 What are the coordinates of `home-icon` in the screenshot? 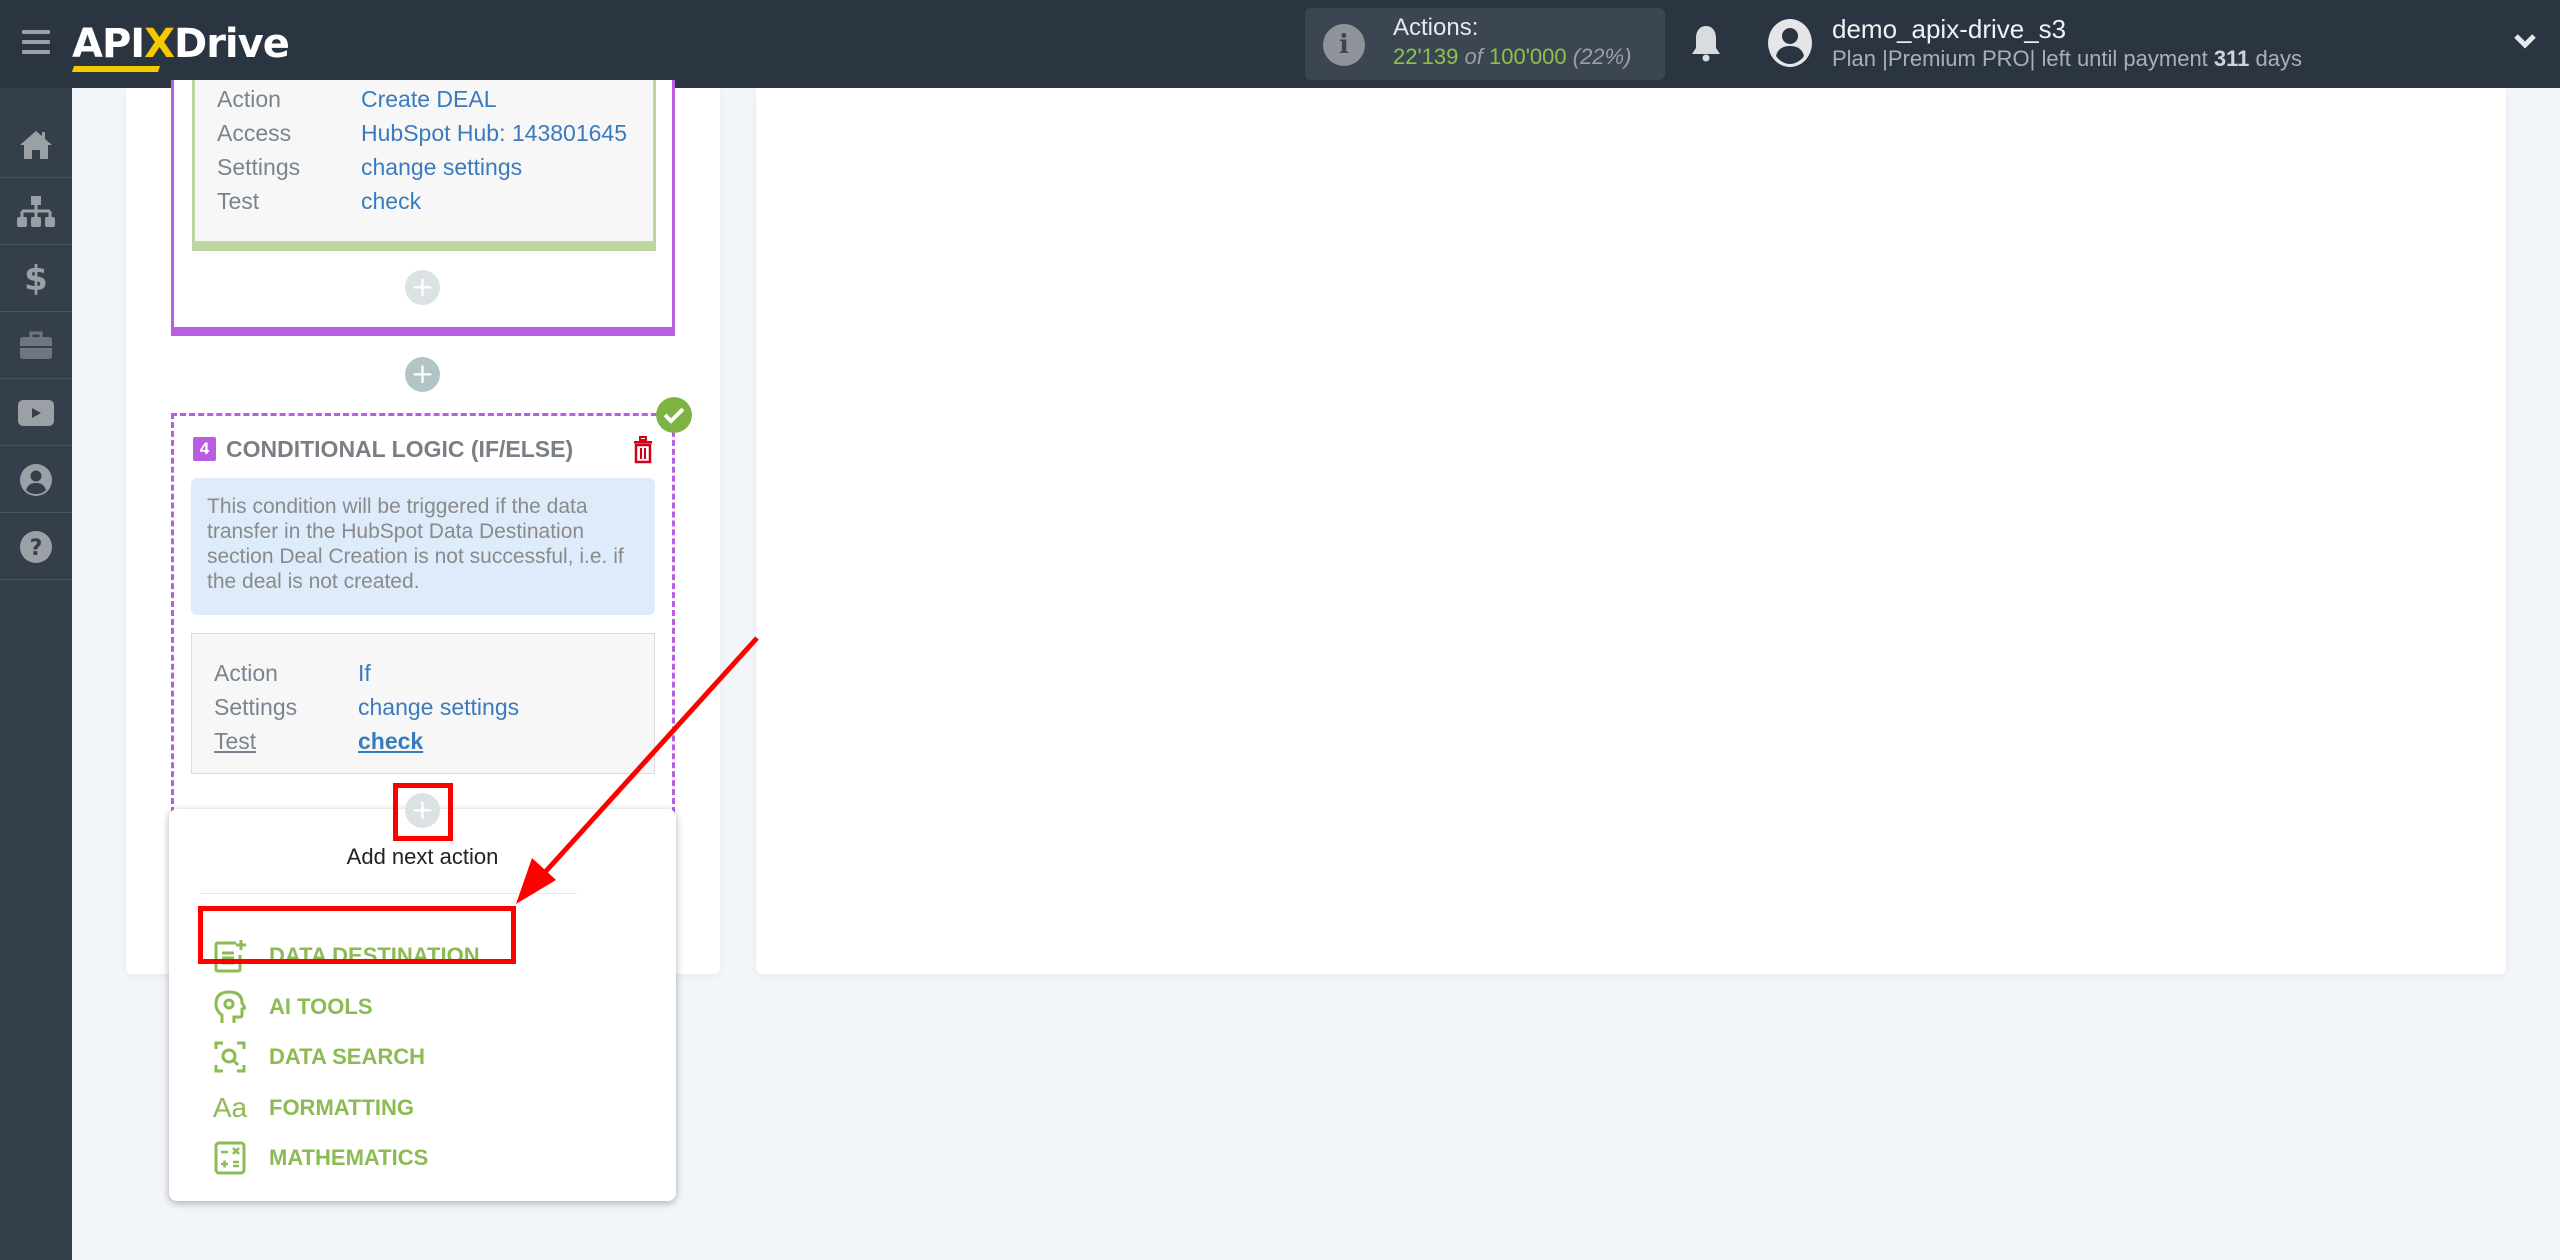 It's located at (36, 144).